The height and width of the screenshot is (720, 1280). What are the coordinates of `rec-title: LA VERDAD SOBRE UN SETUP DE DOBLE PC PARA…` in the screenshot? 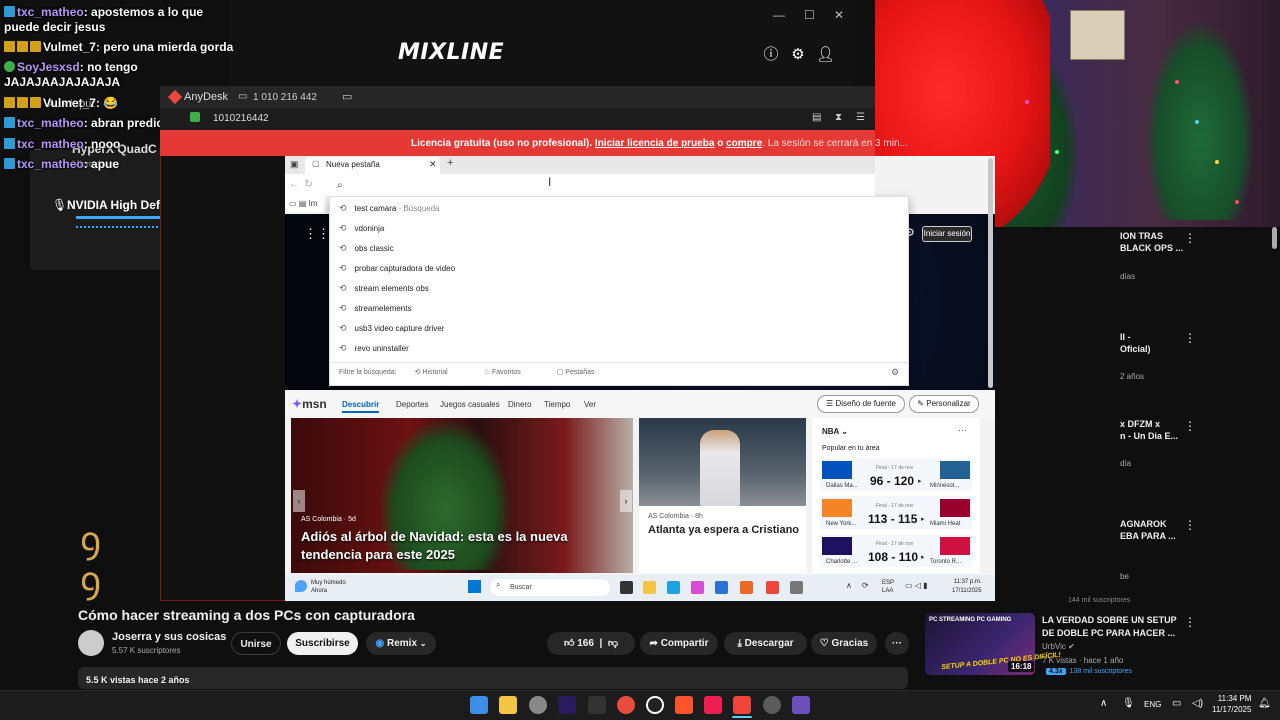 It's located at (1109, 627).